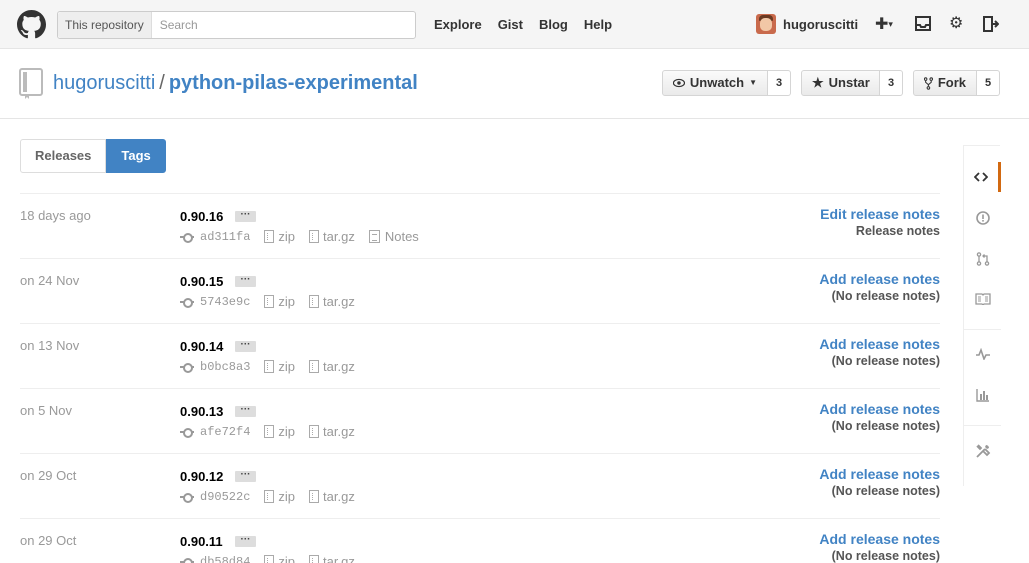 The height and width of the screenshot is (563, 1029). I want to click on sidebar-item-settings, so click(982, 451).